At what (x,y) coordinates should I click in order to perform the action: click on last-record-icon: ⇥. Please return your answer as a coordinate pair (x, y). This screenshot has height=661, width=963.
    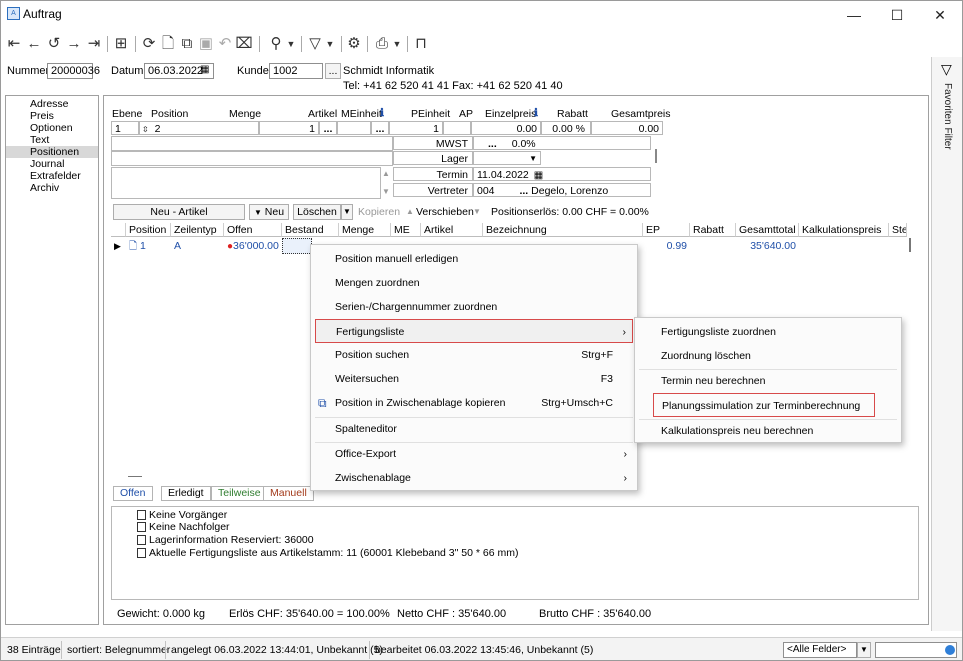
    Looking at the image, I should click on (94, 44).